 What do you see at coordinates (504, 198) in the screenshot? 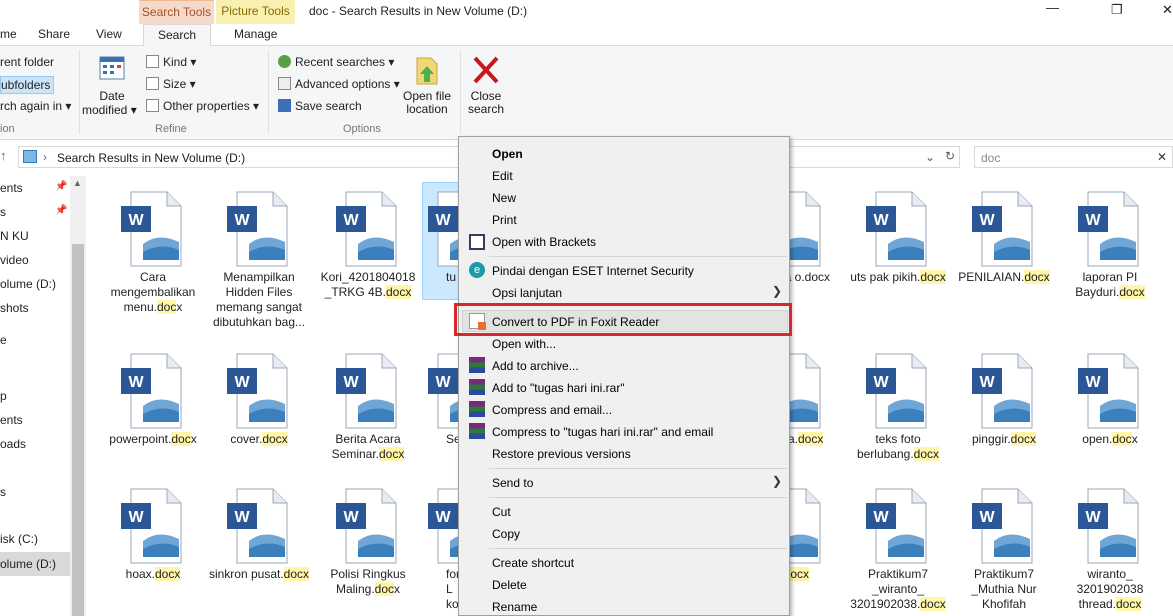
I see `menu-new: New` at bounding box center [504, 198].